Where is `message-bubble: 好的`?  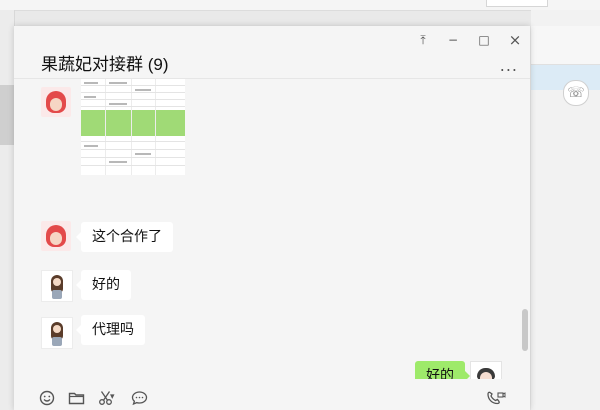 message-bubble: 好的 is located at coordinates (103, 285).